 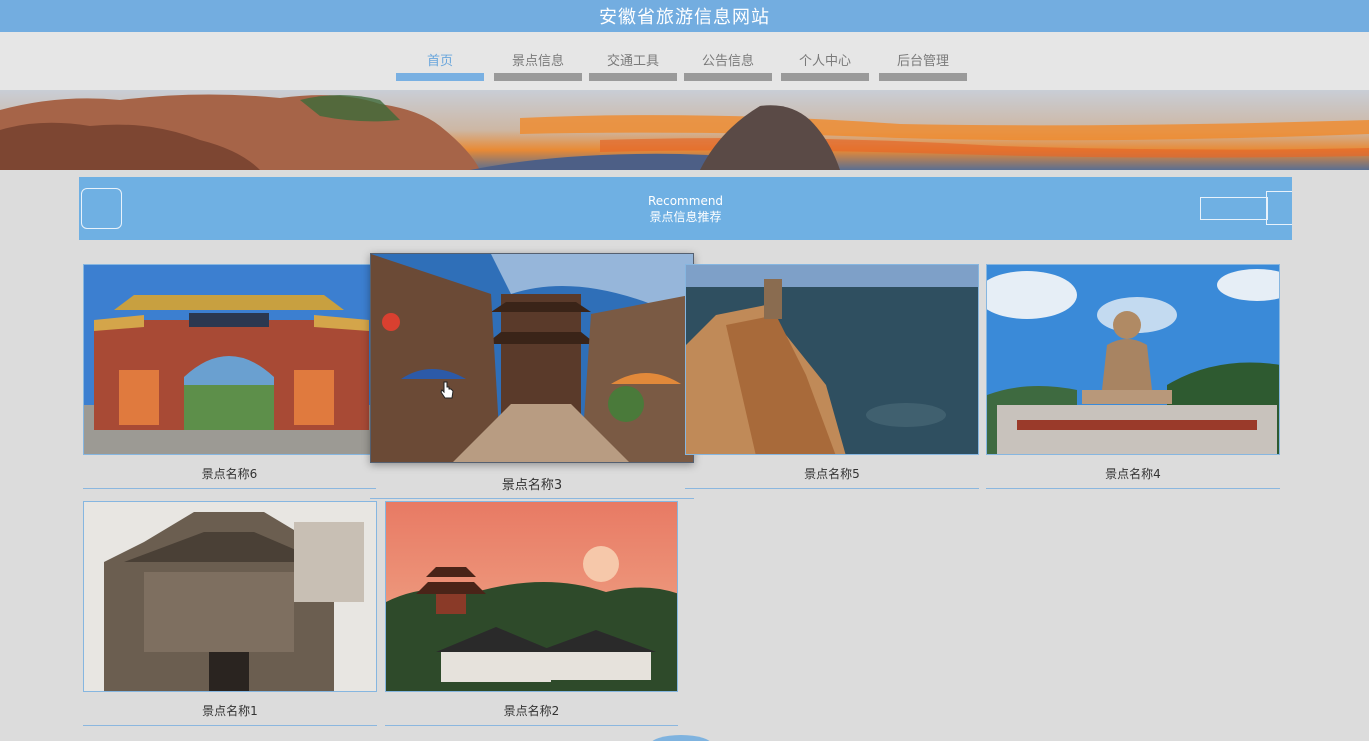 I want to click on nav-label: 交通工具, so click(x=632, y=61).